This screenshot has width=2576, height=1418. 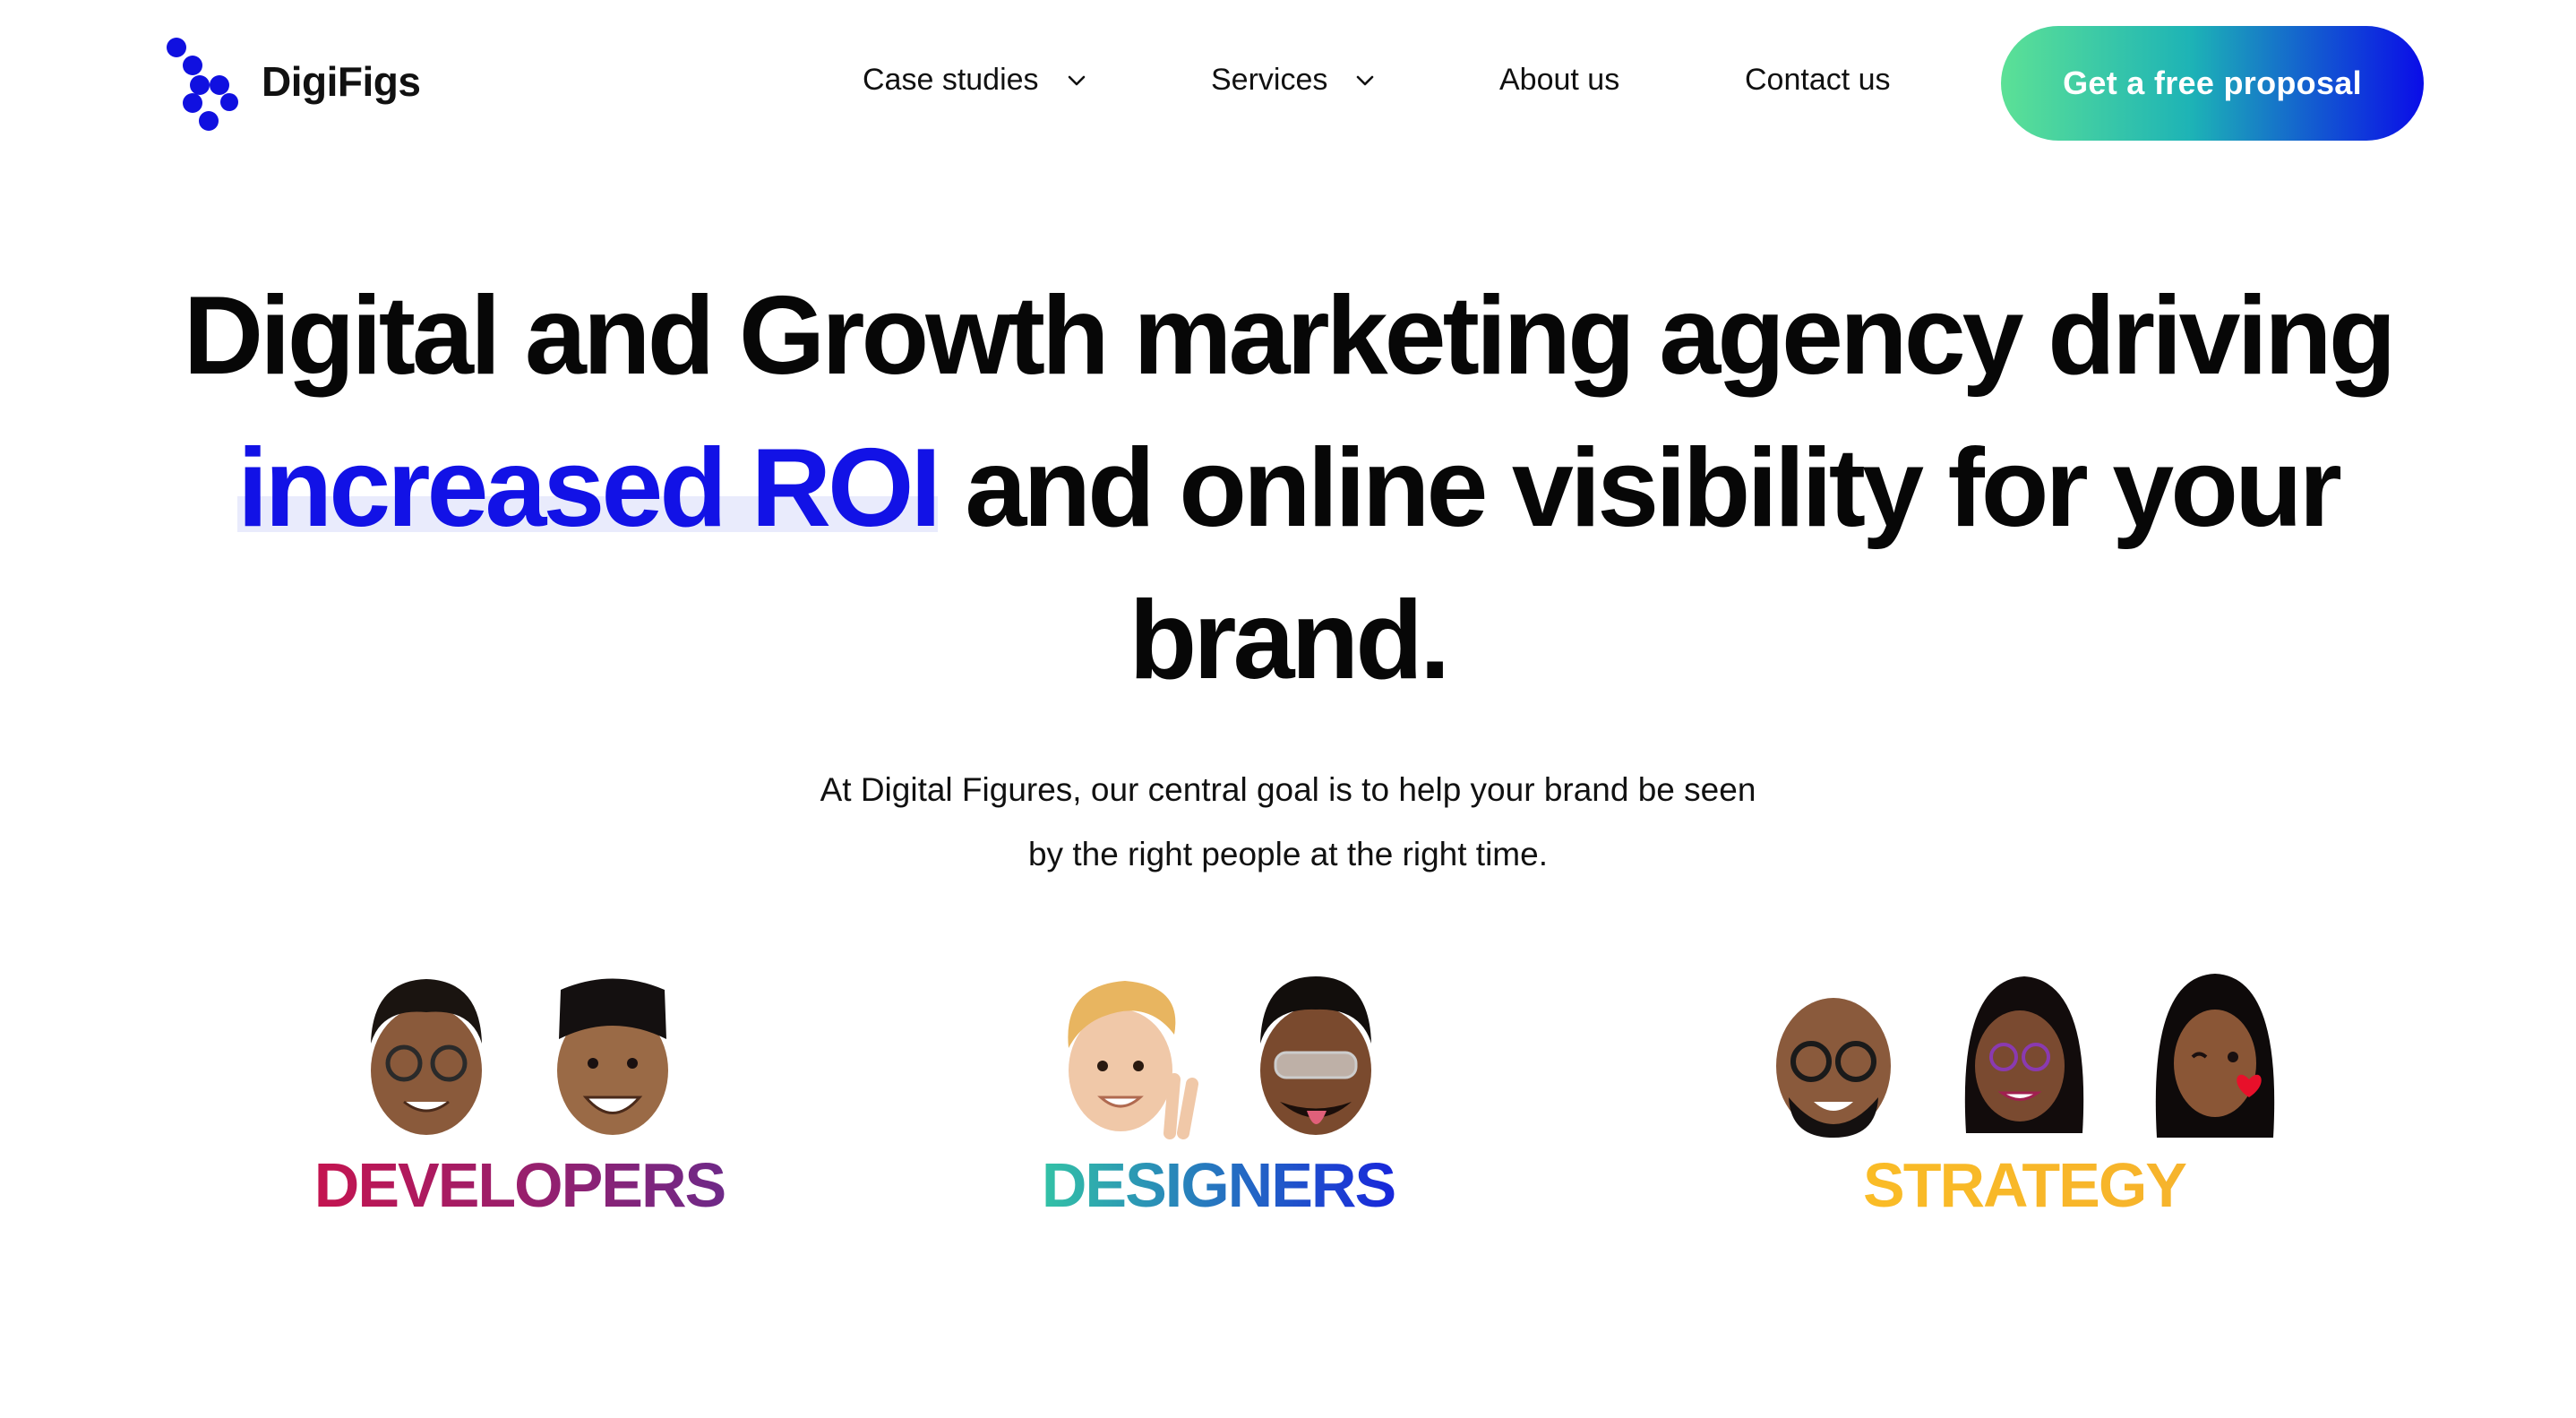 I want to click on brand-logo: DigiFigs, so click(x=294, y=82).